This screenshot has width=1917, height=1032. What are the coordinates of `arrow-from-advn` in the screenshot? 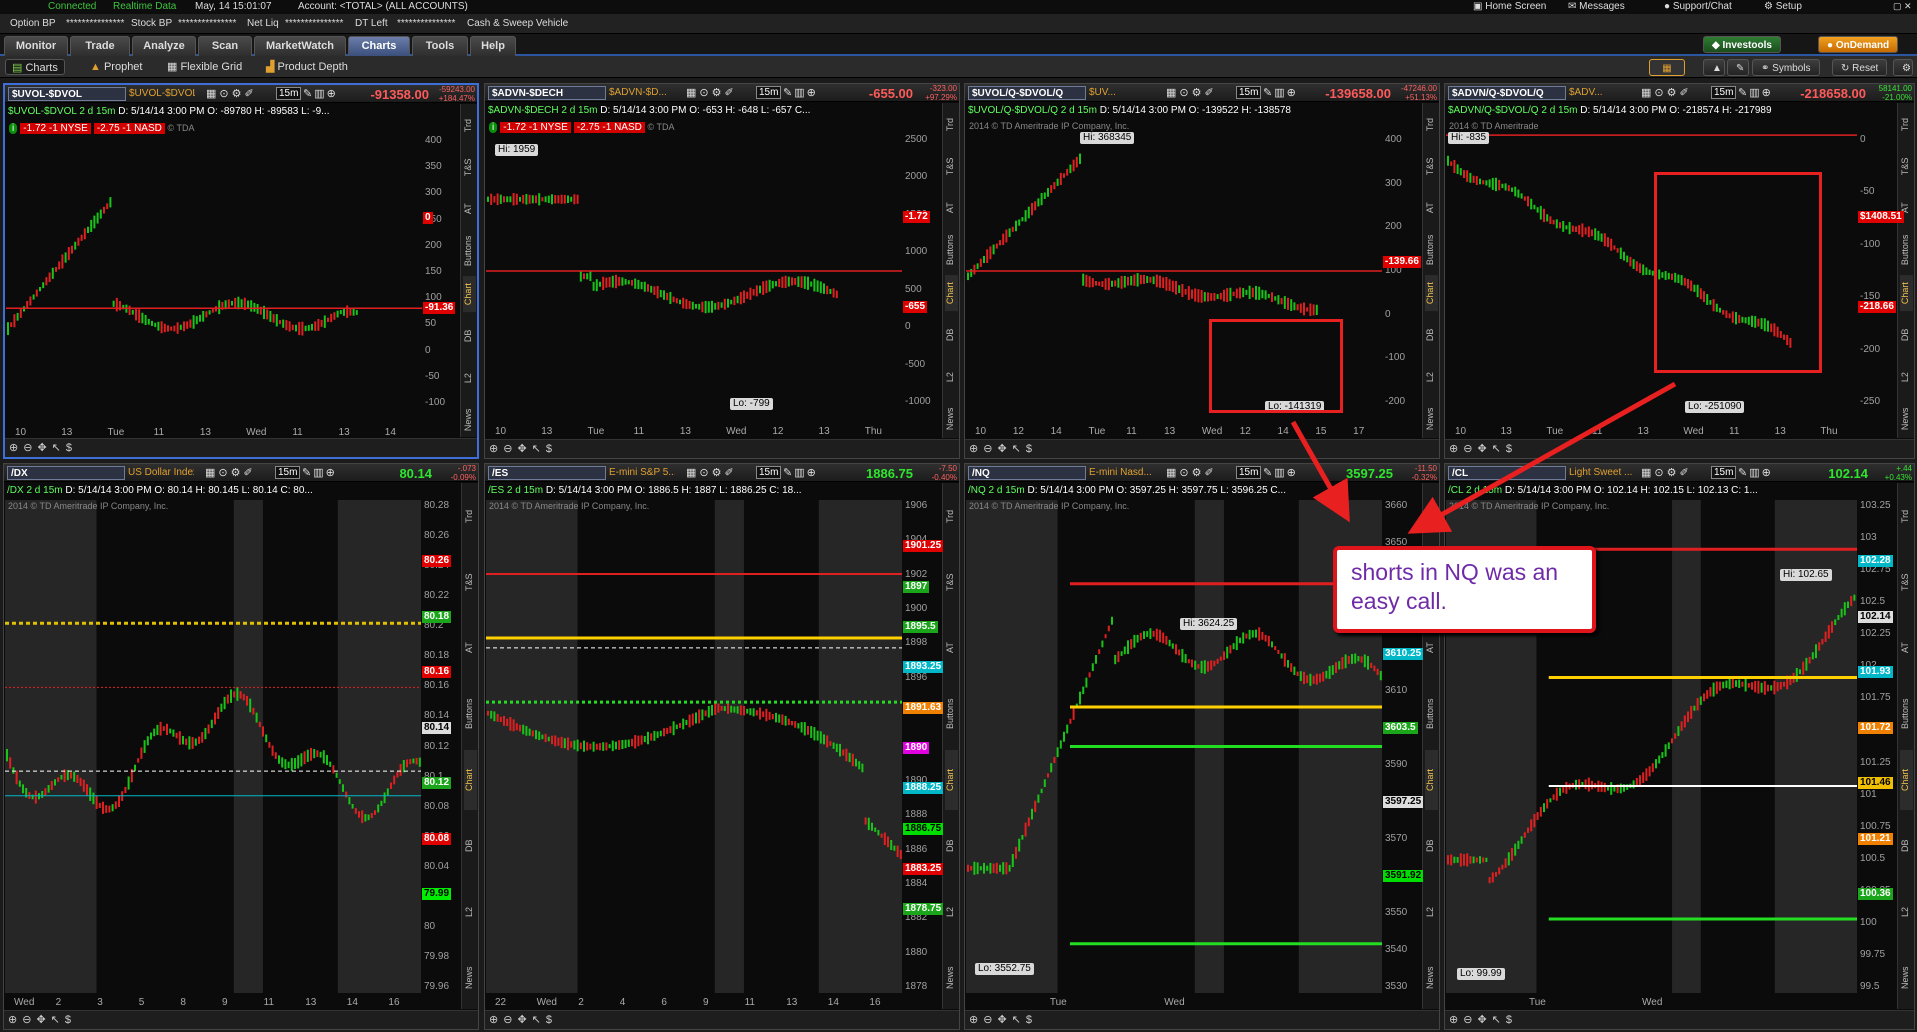 It's located at (1542, 457).